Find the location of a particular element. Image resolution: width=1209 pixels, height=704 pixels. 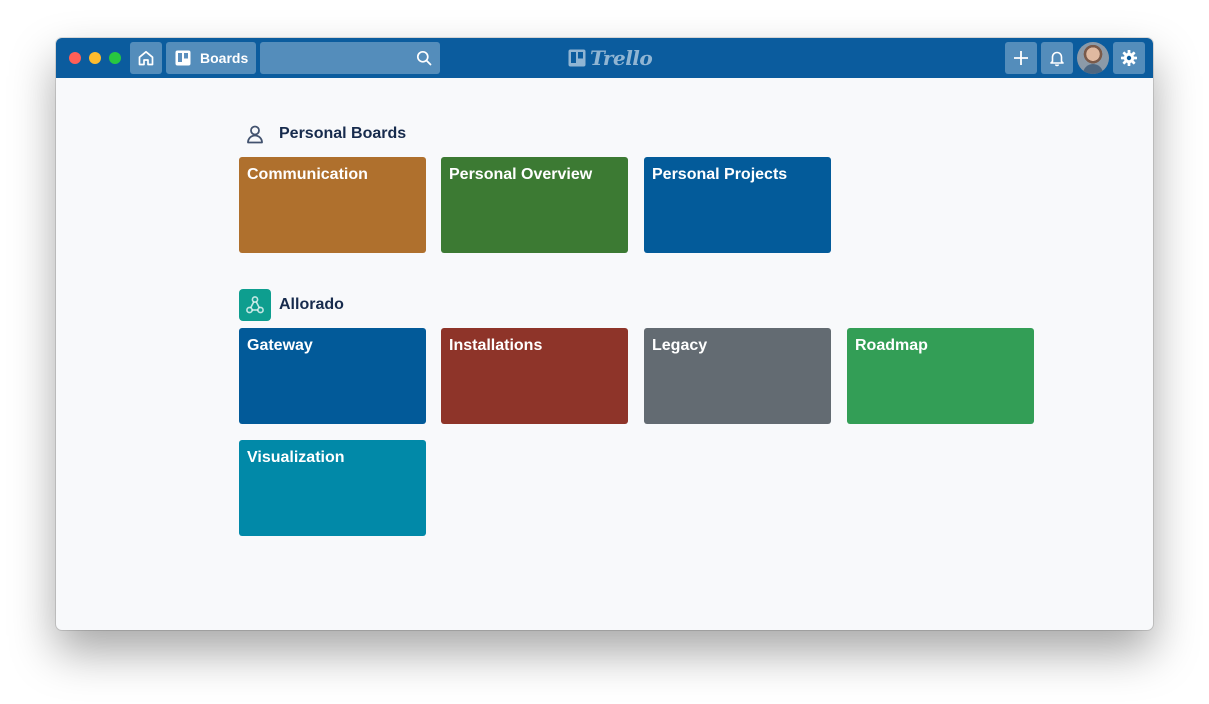

board-tile-personal-overview: Personal Overview is located at coordinates (534, 205).